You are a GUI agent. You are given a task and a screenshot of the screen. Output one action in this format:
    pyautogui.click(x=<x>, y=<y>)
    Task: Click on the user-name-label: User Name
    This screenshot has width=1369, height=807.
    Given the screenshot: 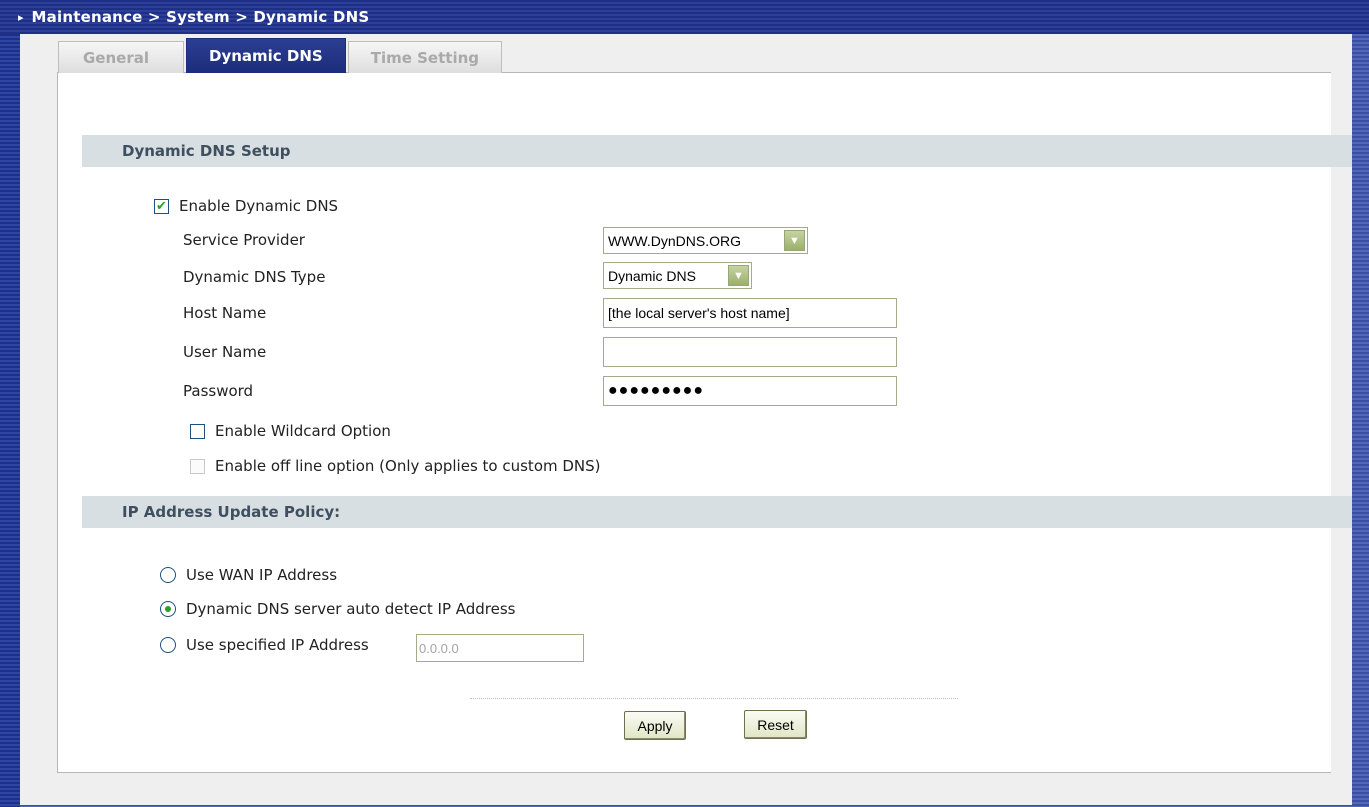 What is the action you would take?
    pyautogui.click(x=225, y=352)
    